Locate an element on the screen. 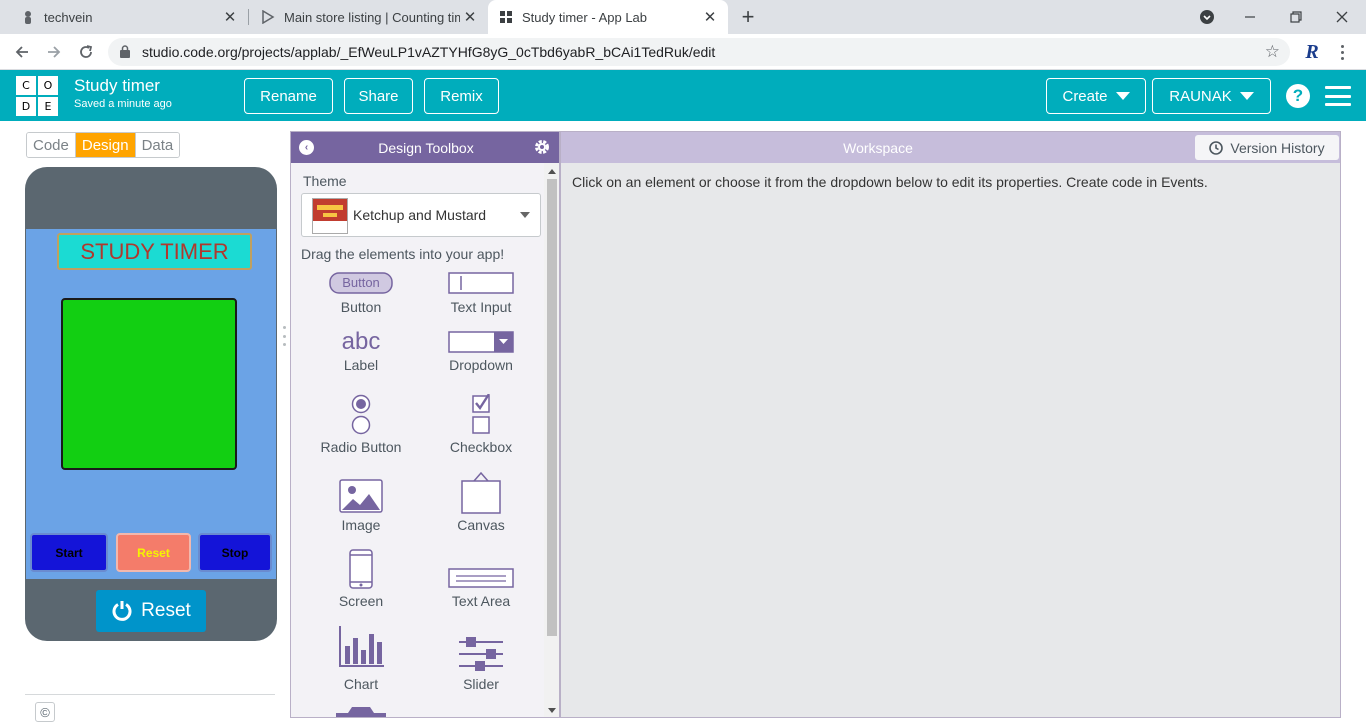  drag-hint: Drag the elements into your app! is located at coordinates (403, 254).